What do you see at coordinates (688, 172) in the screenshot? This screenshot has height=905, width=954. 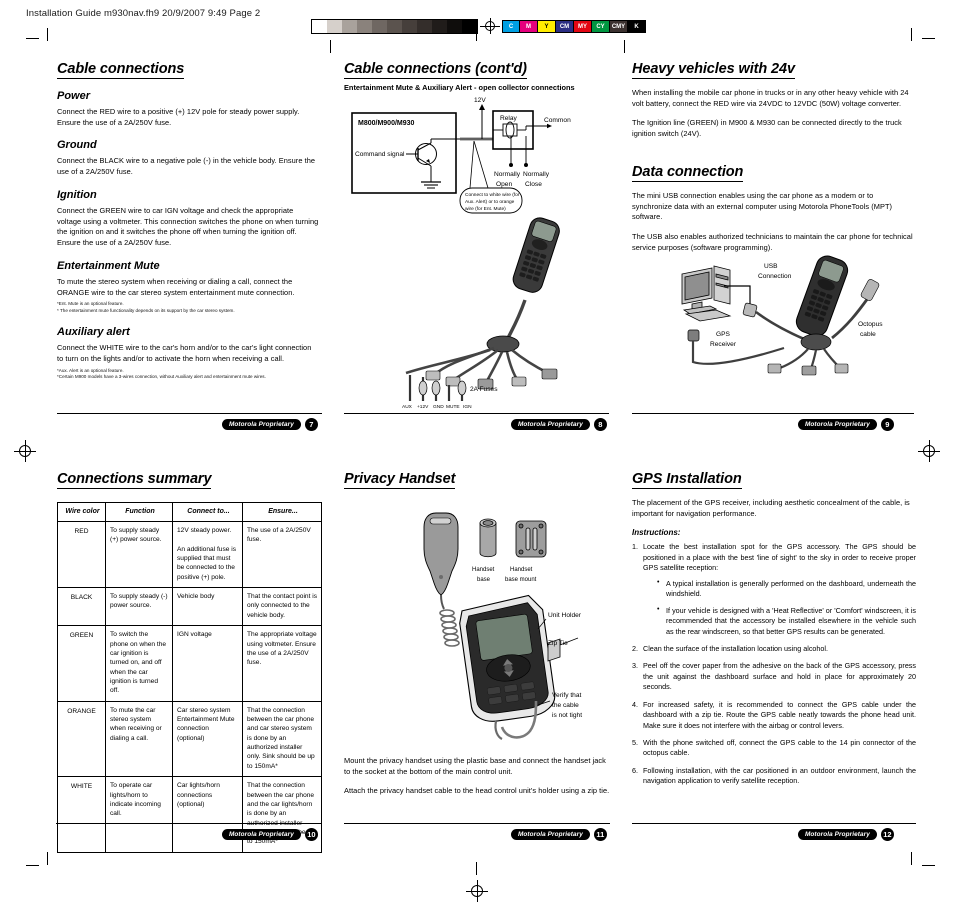 I see `section-title-data-connection: Data connection` at bounding box center [688, 172].